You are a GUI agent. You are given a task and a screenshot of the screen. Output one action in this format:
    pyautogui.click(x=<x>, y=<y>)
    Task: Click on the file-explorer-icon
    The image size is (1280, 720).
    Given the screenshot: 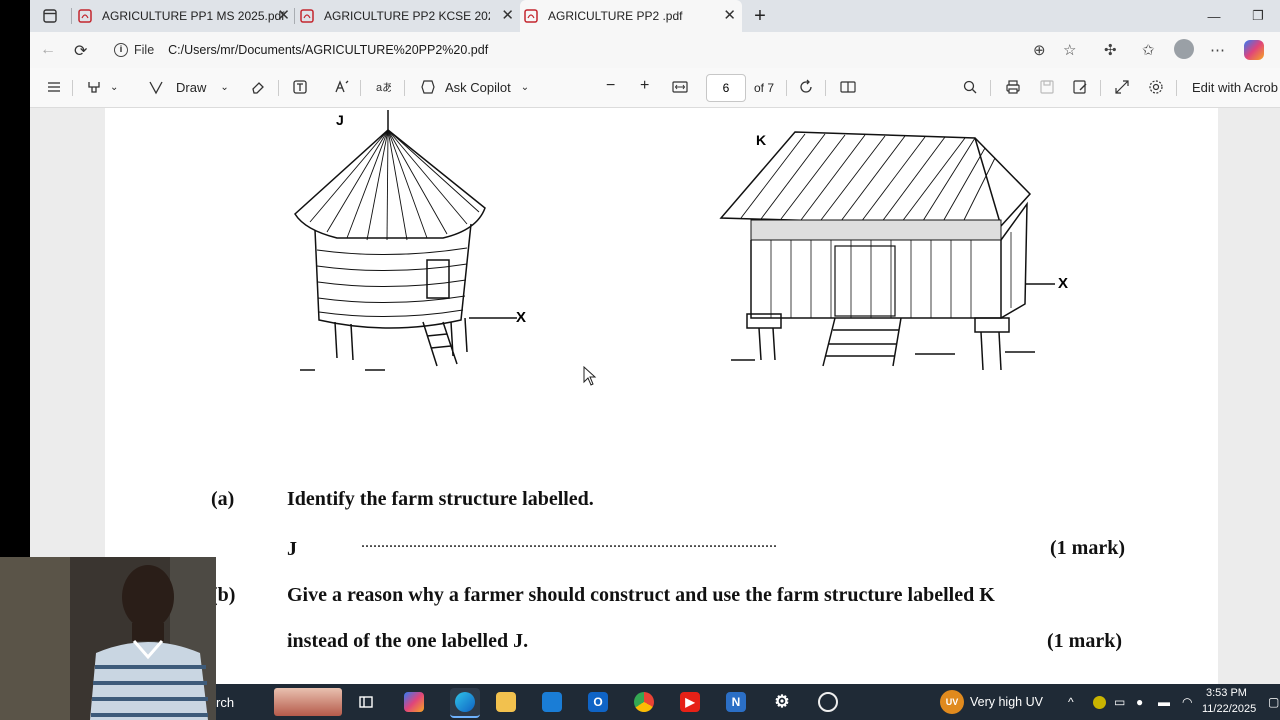 What is the action you would take?
    pyautogui.click(x=506, y=702)
    